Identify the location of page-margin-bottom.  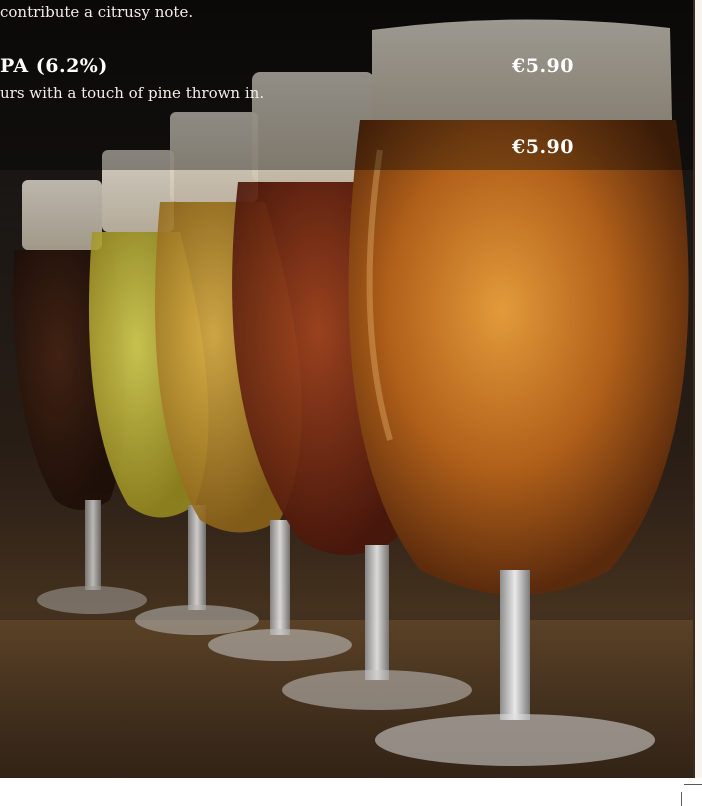
(351, 792).